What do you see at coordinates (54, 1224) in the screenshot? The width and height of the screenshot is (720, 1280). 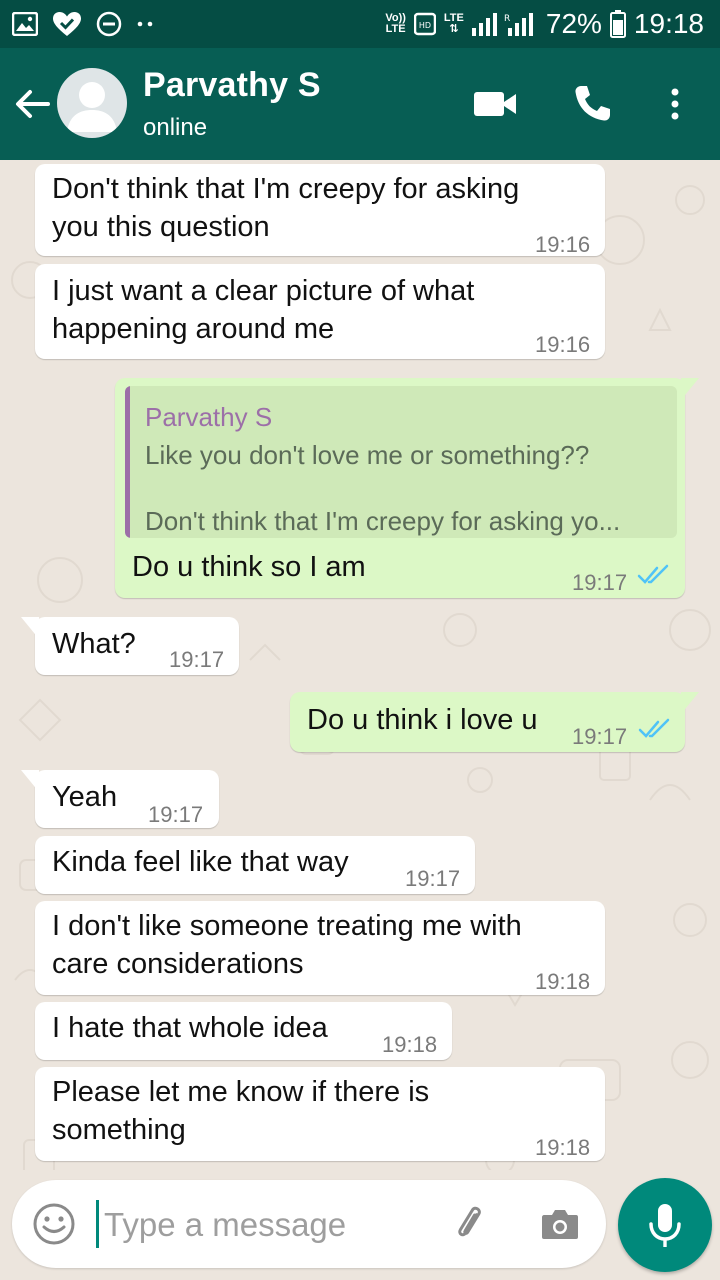 I see `emoji-icon` at bounding box center [54, 1224].